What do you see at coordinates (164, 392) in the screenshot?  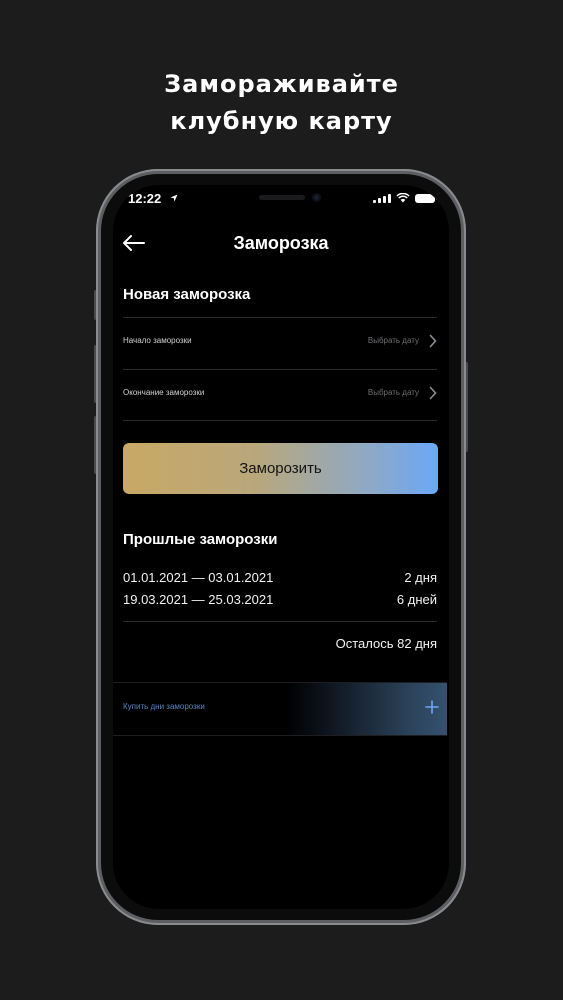 I see `freeze-end-label: Окончание заморозки` at bounding box center [164, 392].